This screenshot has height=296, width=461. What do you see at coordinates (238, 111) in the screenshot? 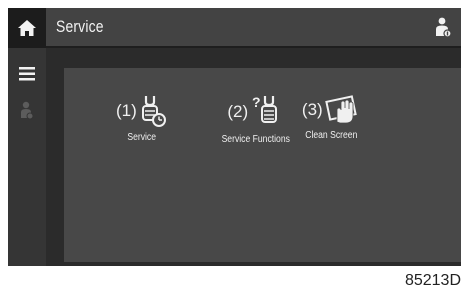
I see `item-number: (2)` at bounding box center [238, 111].